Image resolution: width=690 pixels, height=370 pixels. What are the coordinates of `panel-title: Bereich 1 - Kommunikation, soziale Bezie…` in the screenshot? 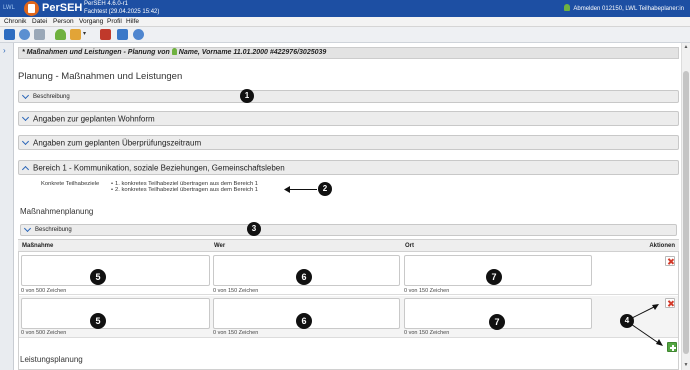 It's located at (159, 167).